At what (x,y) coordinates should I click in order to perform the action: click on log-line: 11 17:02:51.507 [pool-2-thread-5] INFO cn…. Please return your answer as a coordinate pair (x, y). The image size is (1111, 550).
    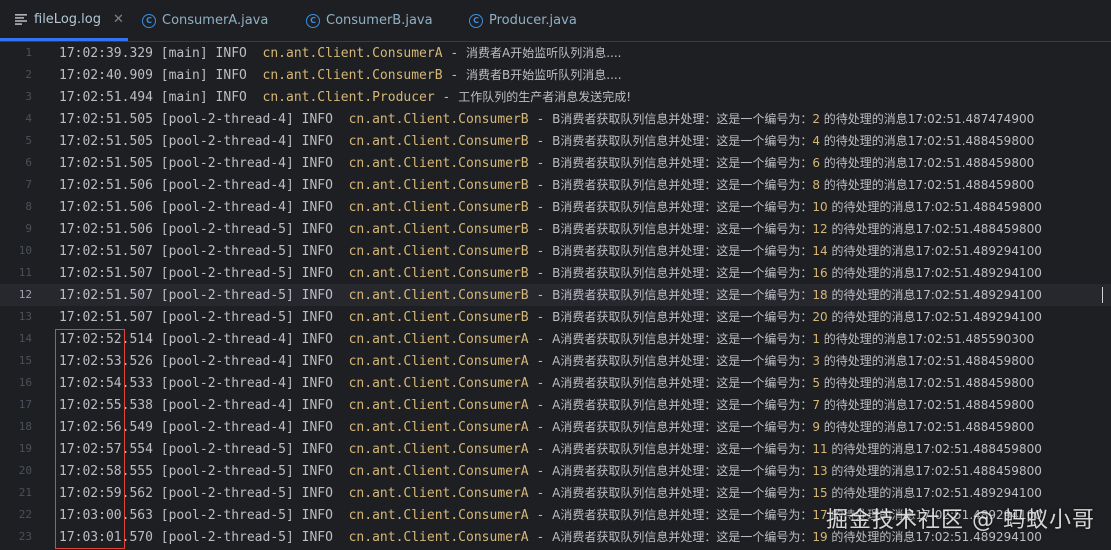
    Looking at the image, I should click on (555, 273).